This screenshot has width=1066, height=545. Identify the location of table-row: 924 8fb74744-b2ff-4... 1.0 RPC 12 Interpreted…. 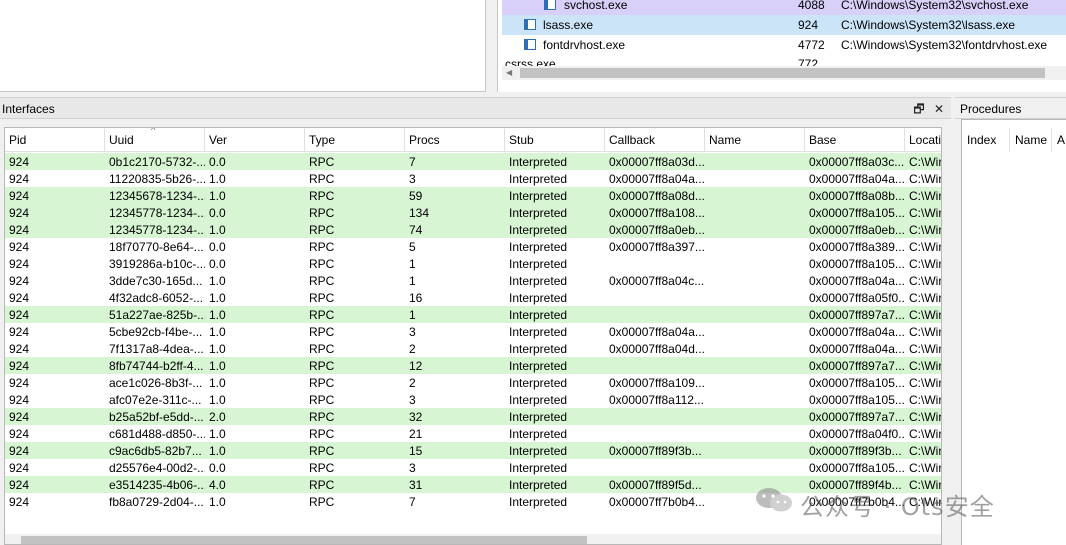
(473, 365).